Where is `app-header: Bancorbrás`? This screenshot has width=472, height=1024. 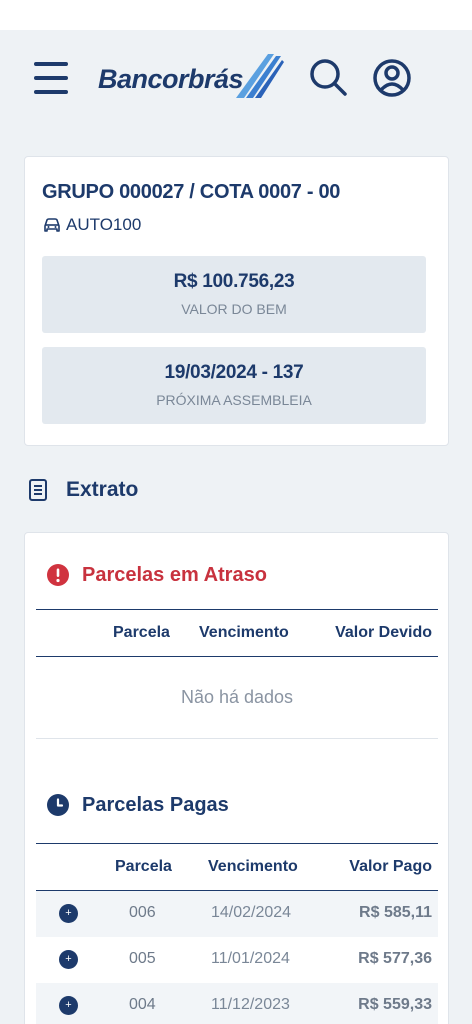 app-header: Bancorbrás is located at coordinates (236, 78).